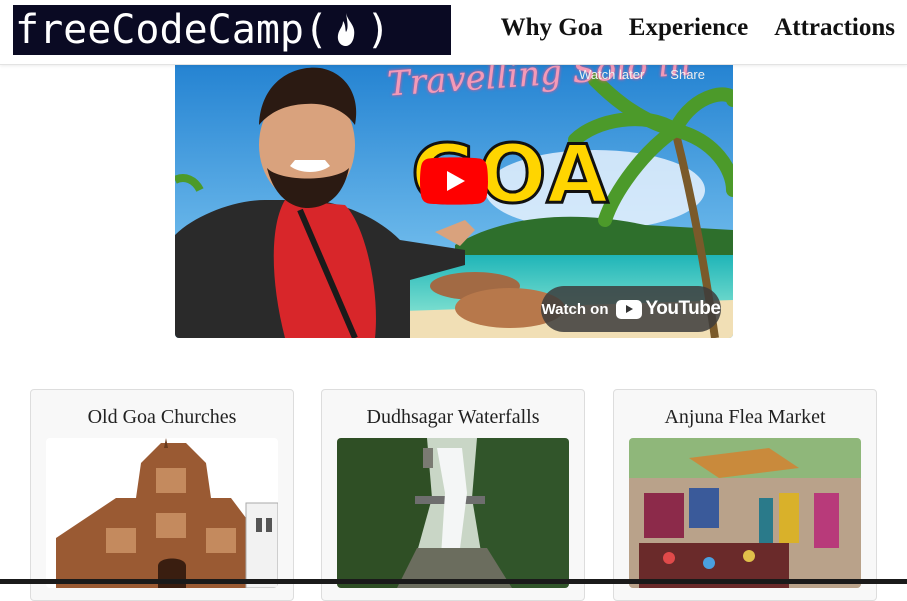 The height and width of the screenshot is (601, 907). I want to click on freecodecamp-logo: freeCodeCamp( ), so click(232, 30).